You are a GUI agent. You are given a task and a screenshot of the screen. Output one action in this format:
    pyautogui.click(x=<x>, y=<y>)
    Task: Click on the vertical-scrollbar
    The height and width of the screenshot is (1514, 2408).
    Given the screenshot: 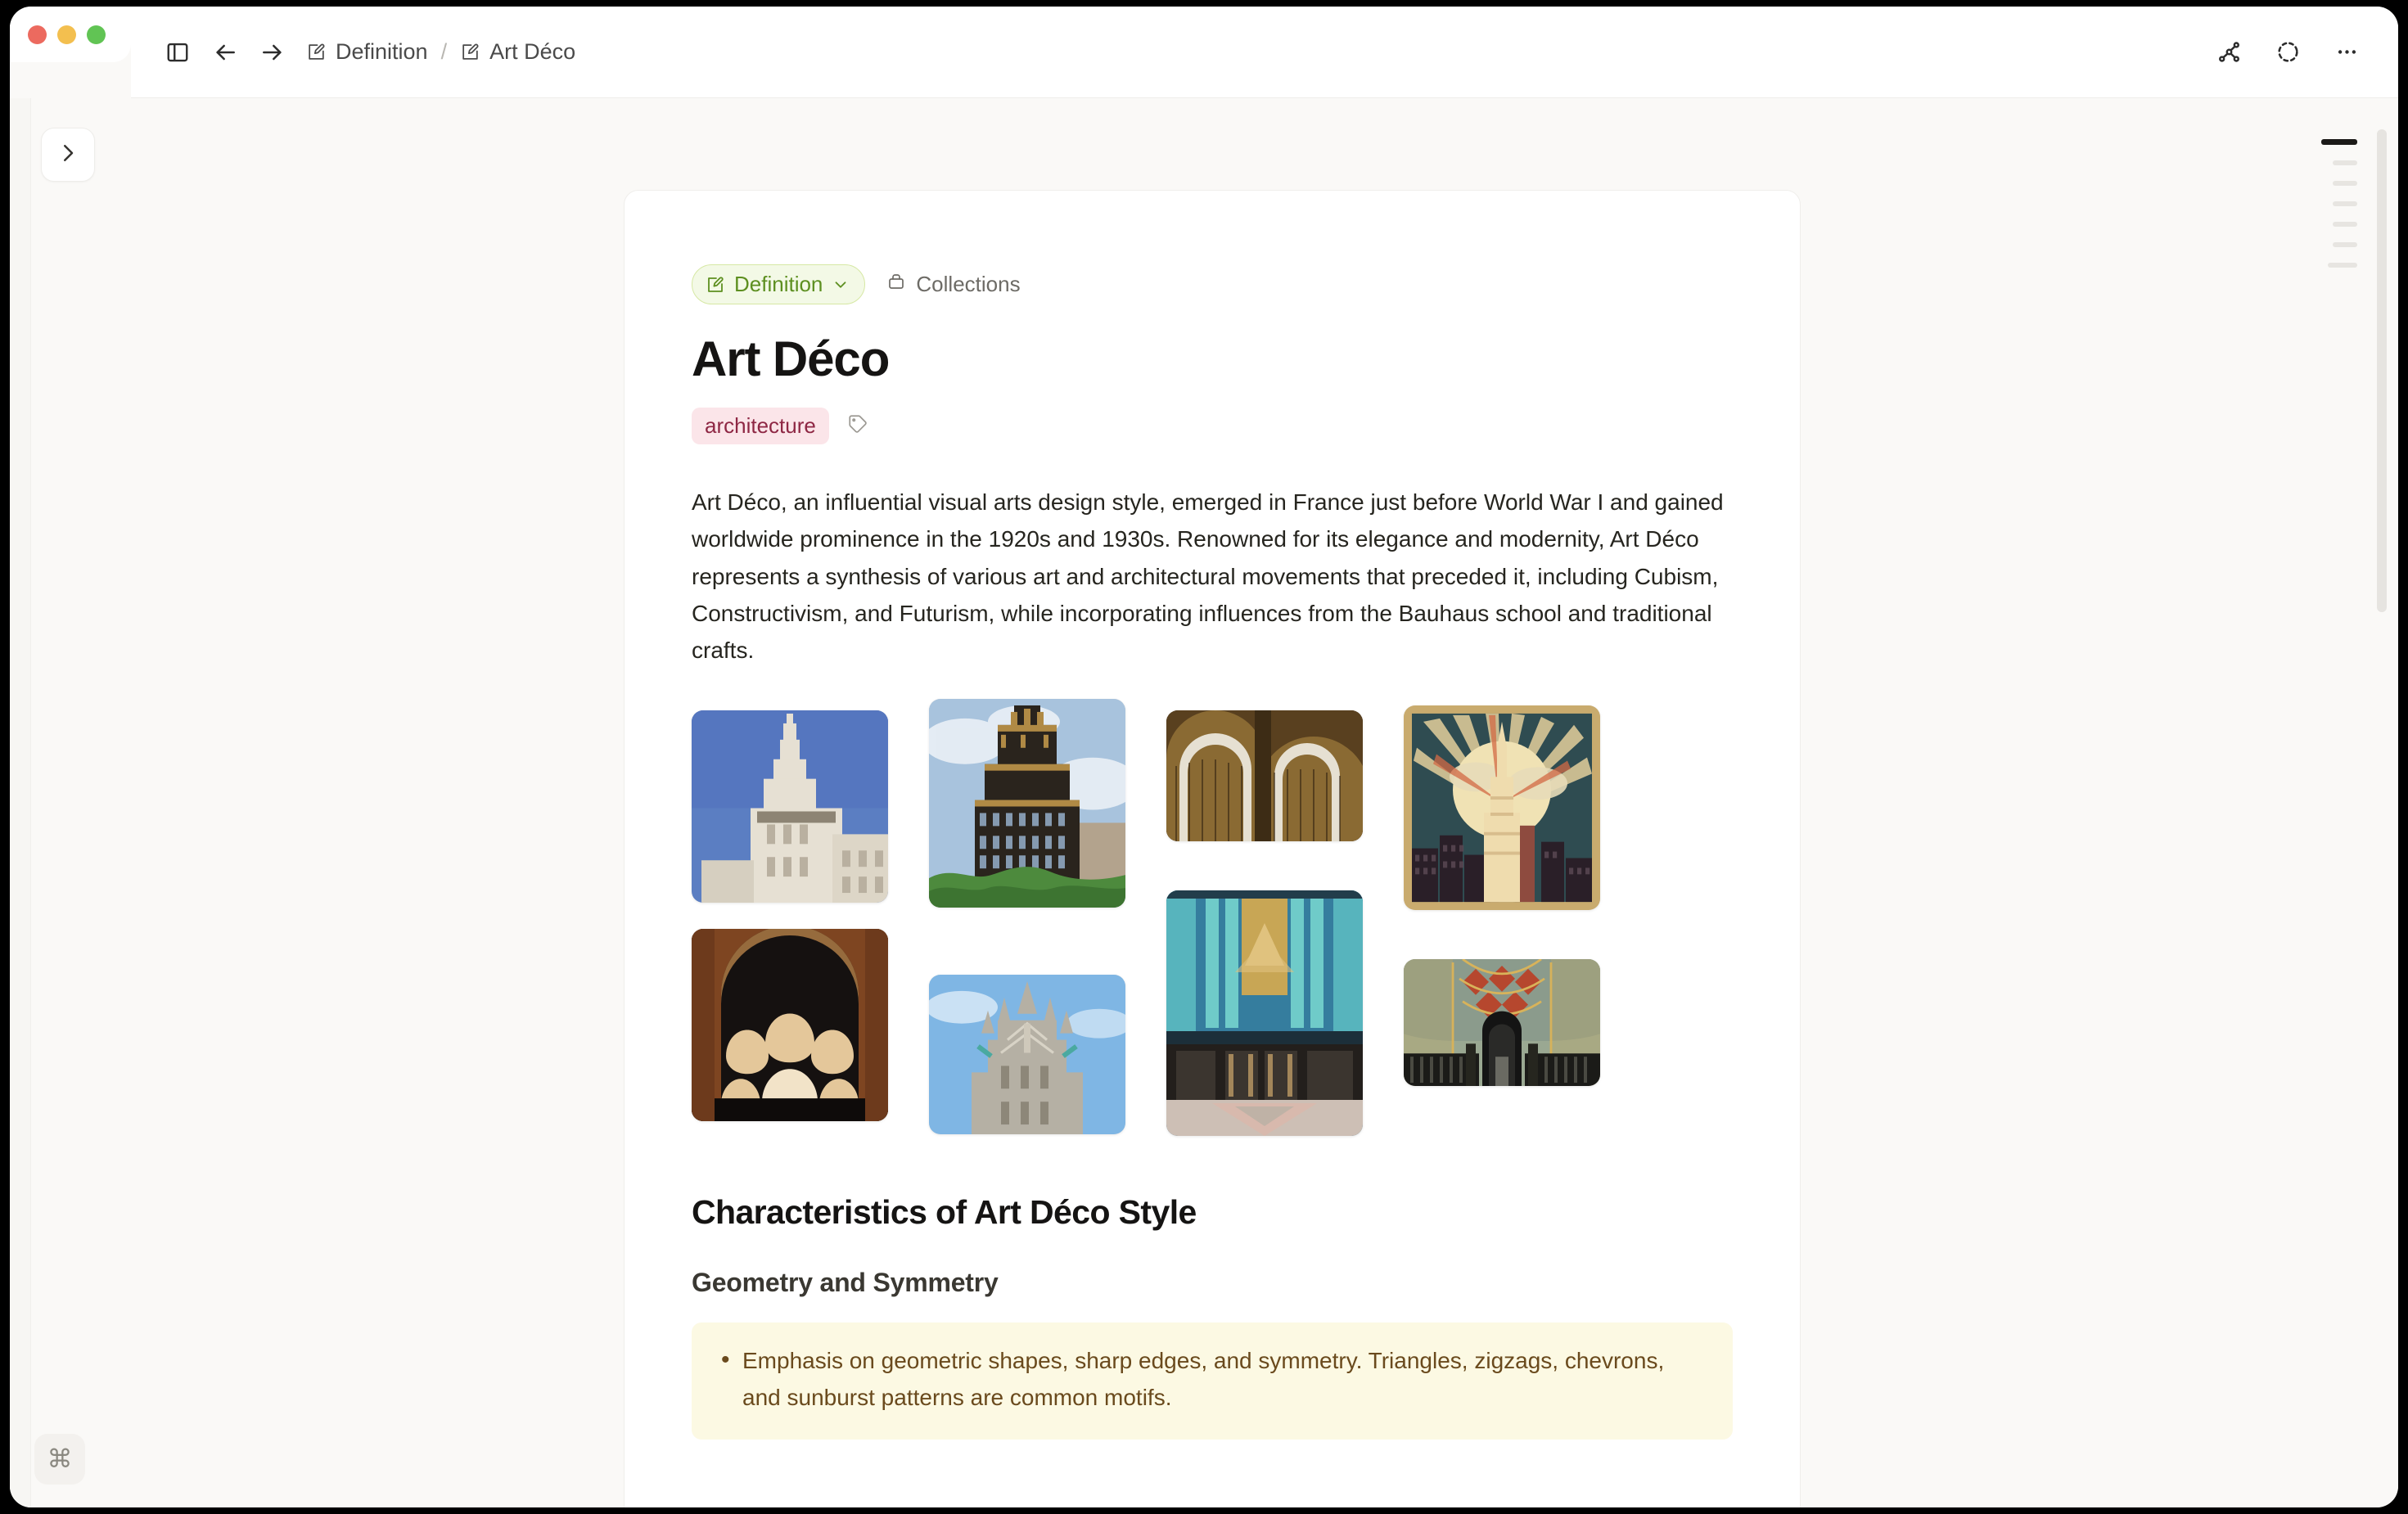 What is the action you would take?
    pyautogui.click(x=2382, y=803)
    